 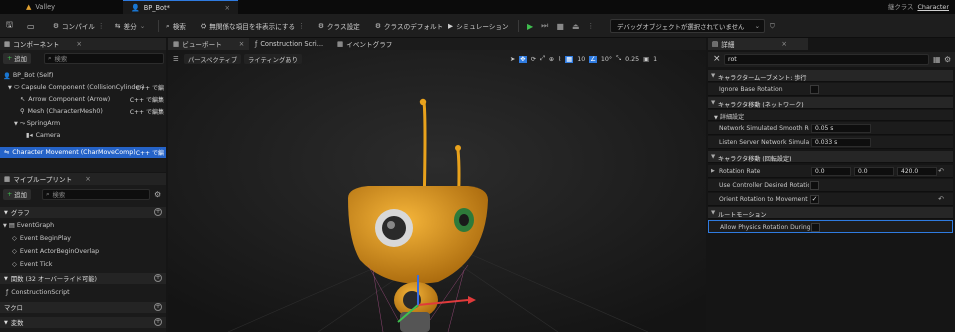 I want to click on details-search-input: rot, so click(x=826, y=59).